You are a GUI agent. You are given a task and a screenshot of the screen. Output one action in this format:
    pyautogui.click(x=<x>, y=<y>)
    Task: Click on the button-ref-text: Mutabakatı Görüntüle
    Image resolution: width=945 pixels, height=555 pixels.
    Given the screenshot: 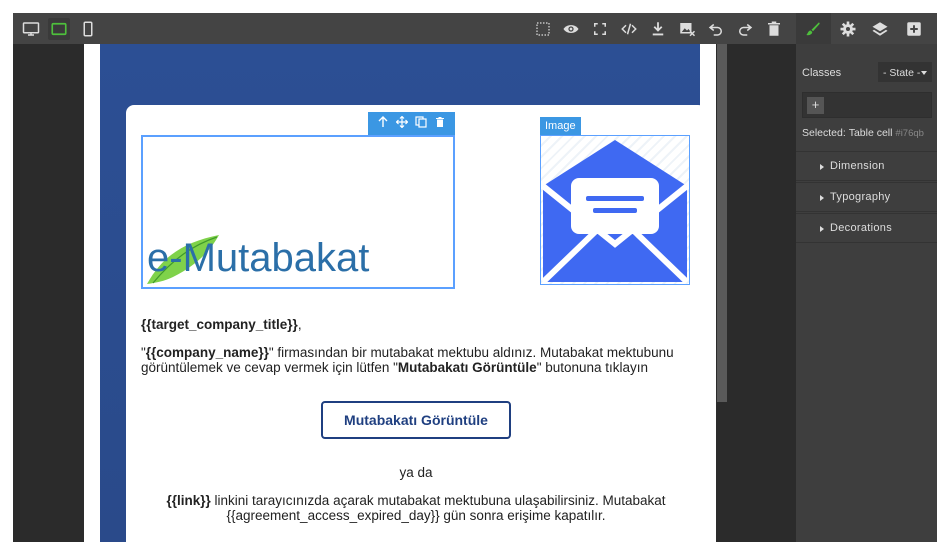 What is the action you would take?
    pyautogui.click(x=467, y=367)
    